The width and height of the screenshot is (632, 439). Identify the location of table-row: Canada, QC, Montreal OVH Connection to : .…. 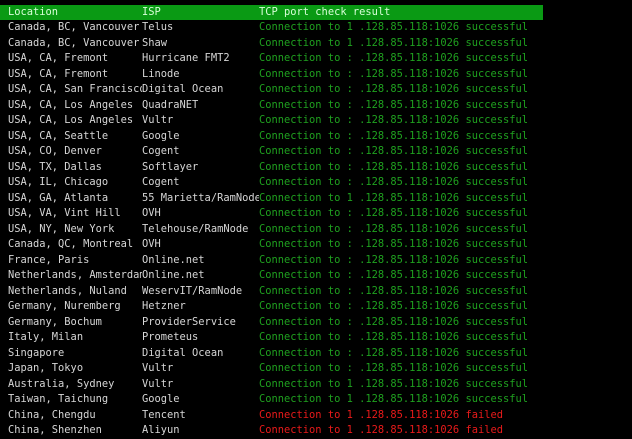
(316, 245).